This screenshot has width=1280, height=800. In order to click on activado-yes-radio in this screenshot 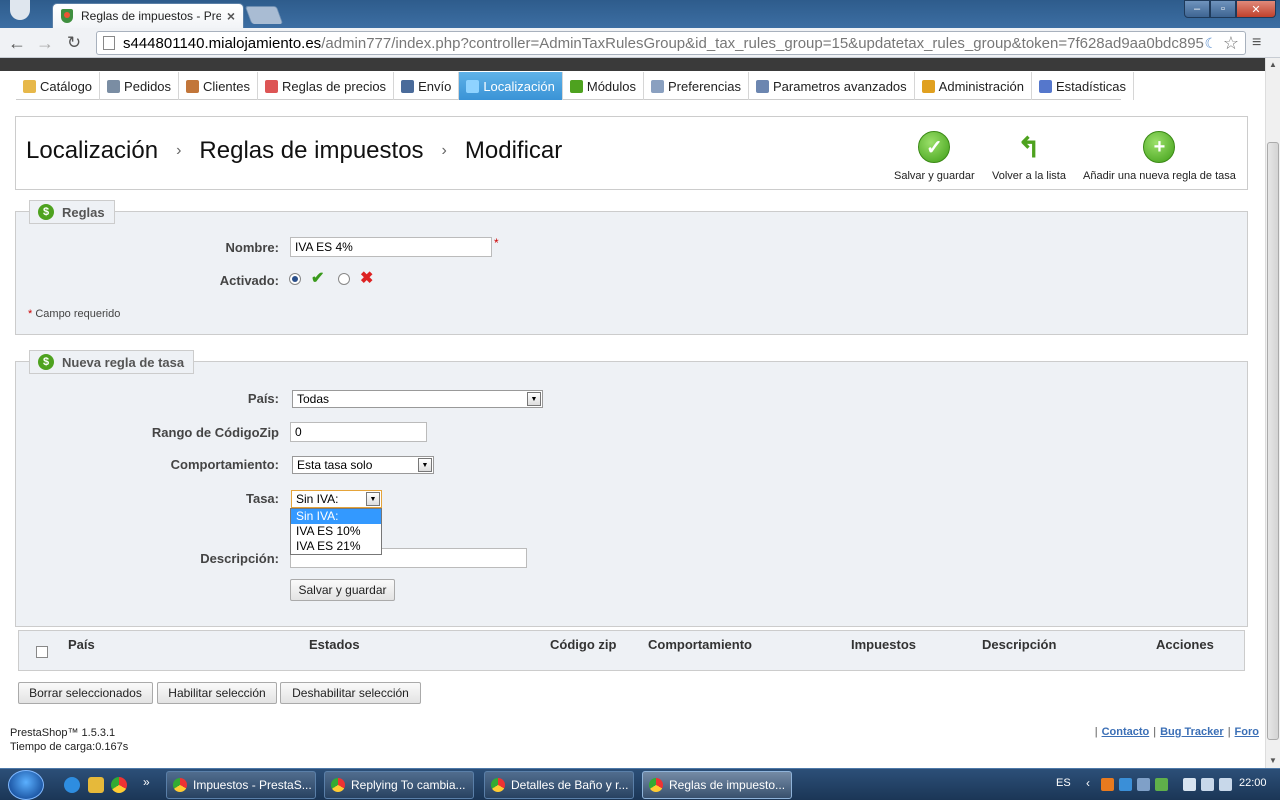, I will do `click(295, 279)`.